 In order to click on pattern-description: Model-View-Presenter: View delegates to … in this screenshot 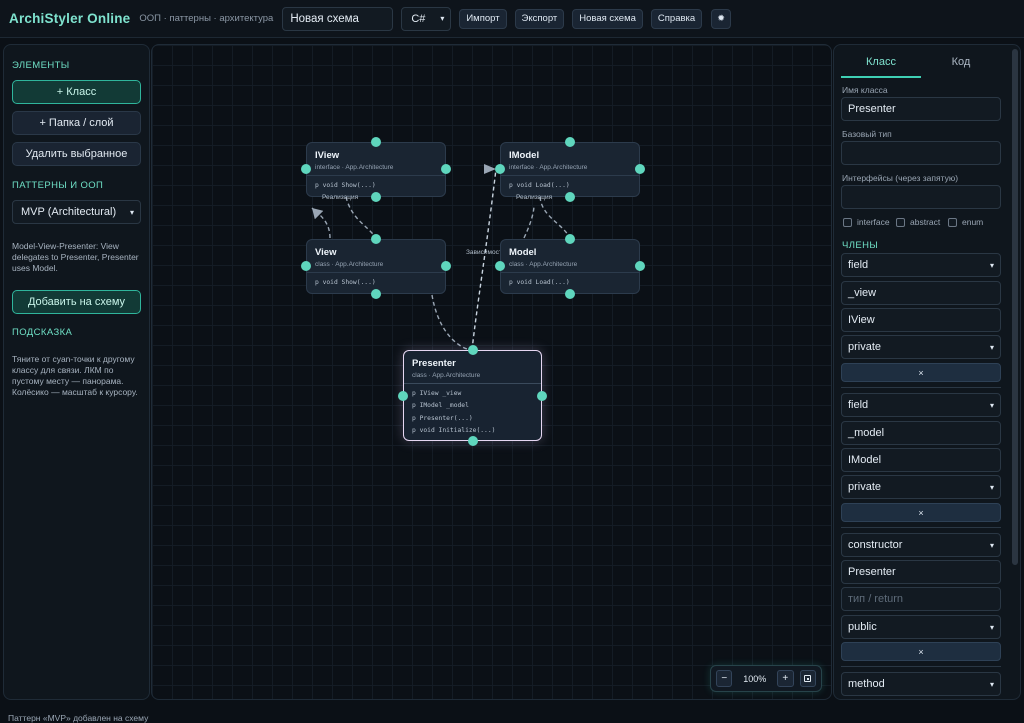, I will do `click(75, 257)`.